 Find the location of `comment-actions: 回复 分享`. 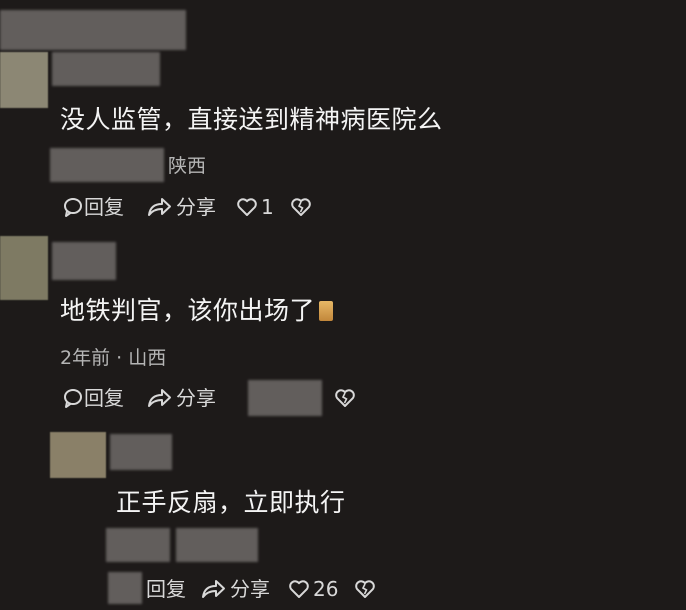

comment-actions: 回复 分享 is located at coordinates (139, 398).